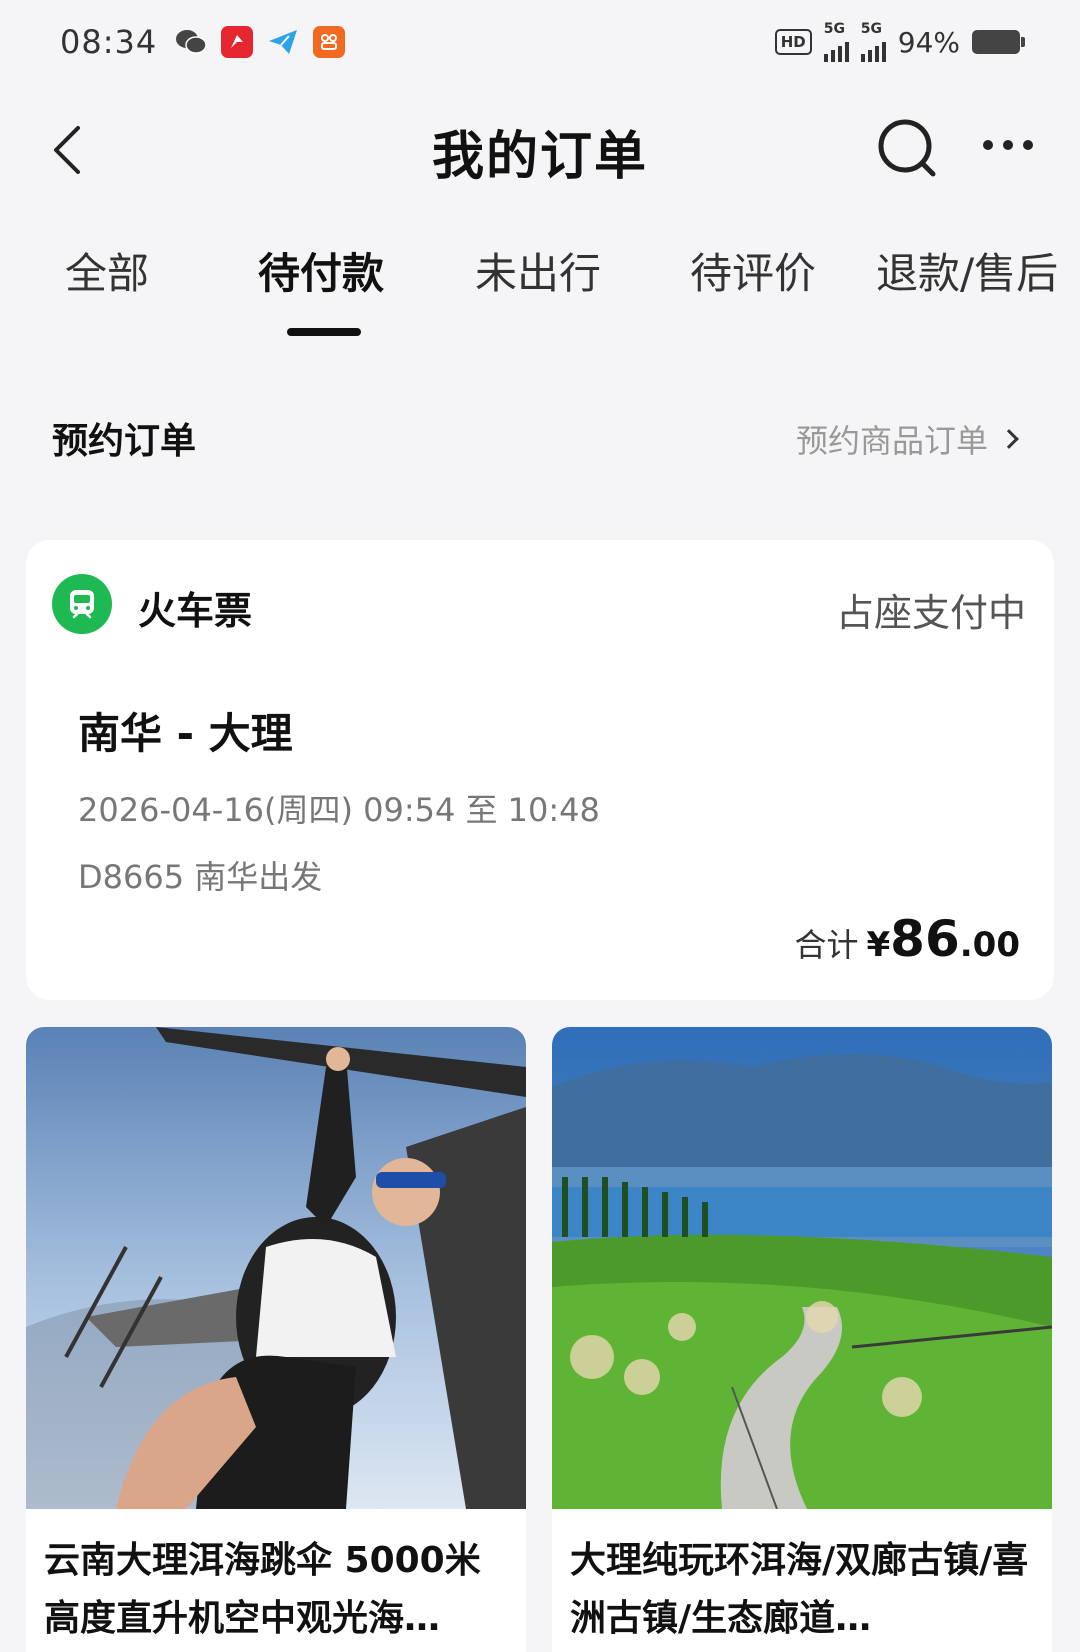  What do you see at coordinates (321, 270) in the screenshot?
I see `tab-pending-payment: 待付款` at bounding box center [321, 270].